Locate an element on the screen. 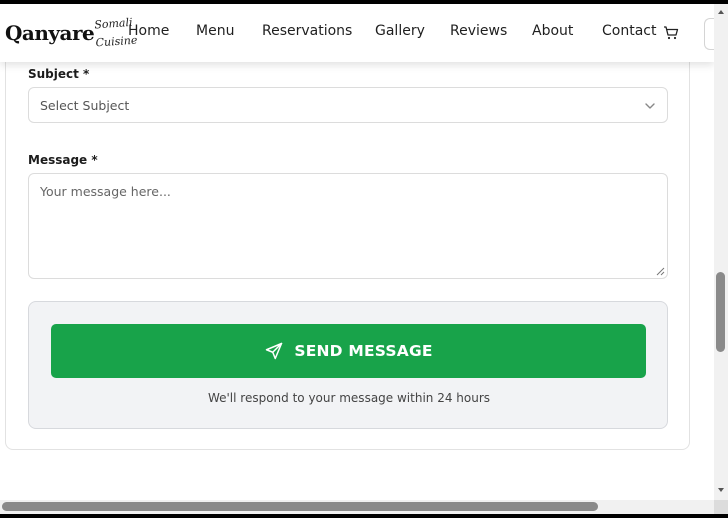 This screenshot has height=518, width=728. cart-icon is located at coordinates (671, 33).